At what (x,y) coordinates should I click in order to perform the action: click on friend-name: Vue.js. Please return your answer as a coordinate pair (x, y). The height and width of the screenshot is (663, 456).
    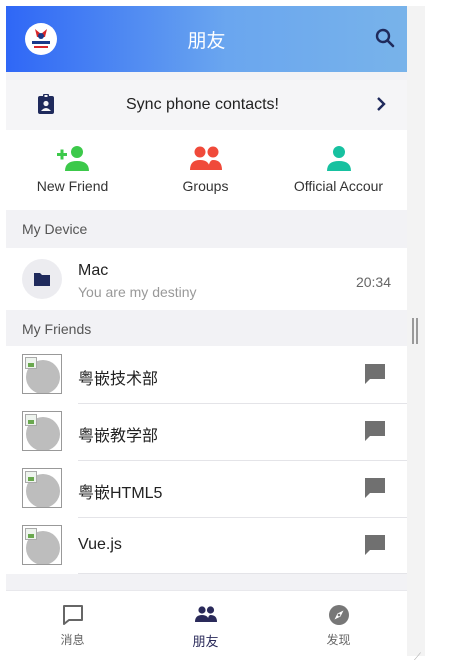
    Looking at the image, I should click on (100, 544).